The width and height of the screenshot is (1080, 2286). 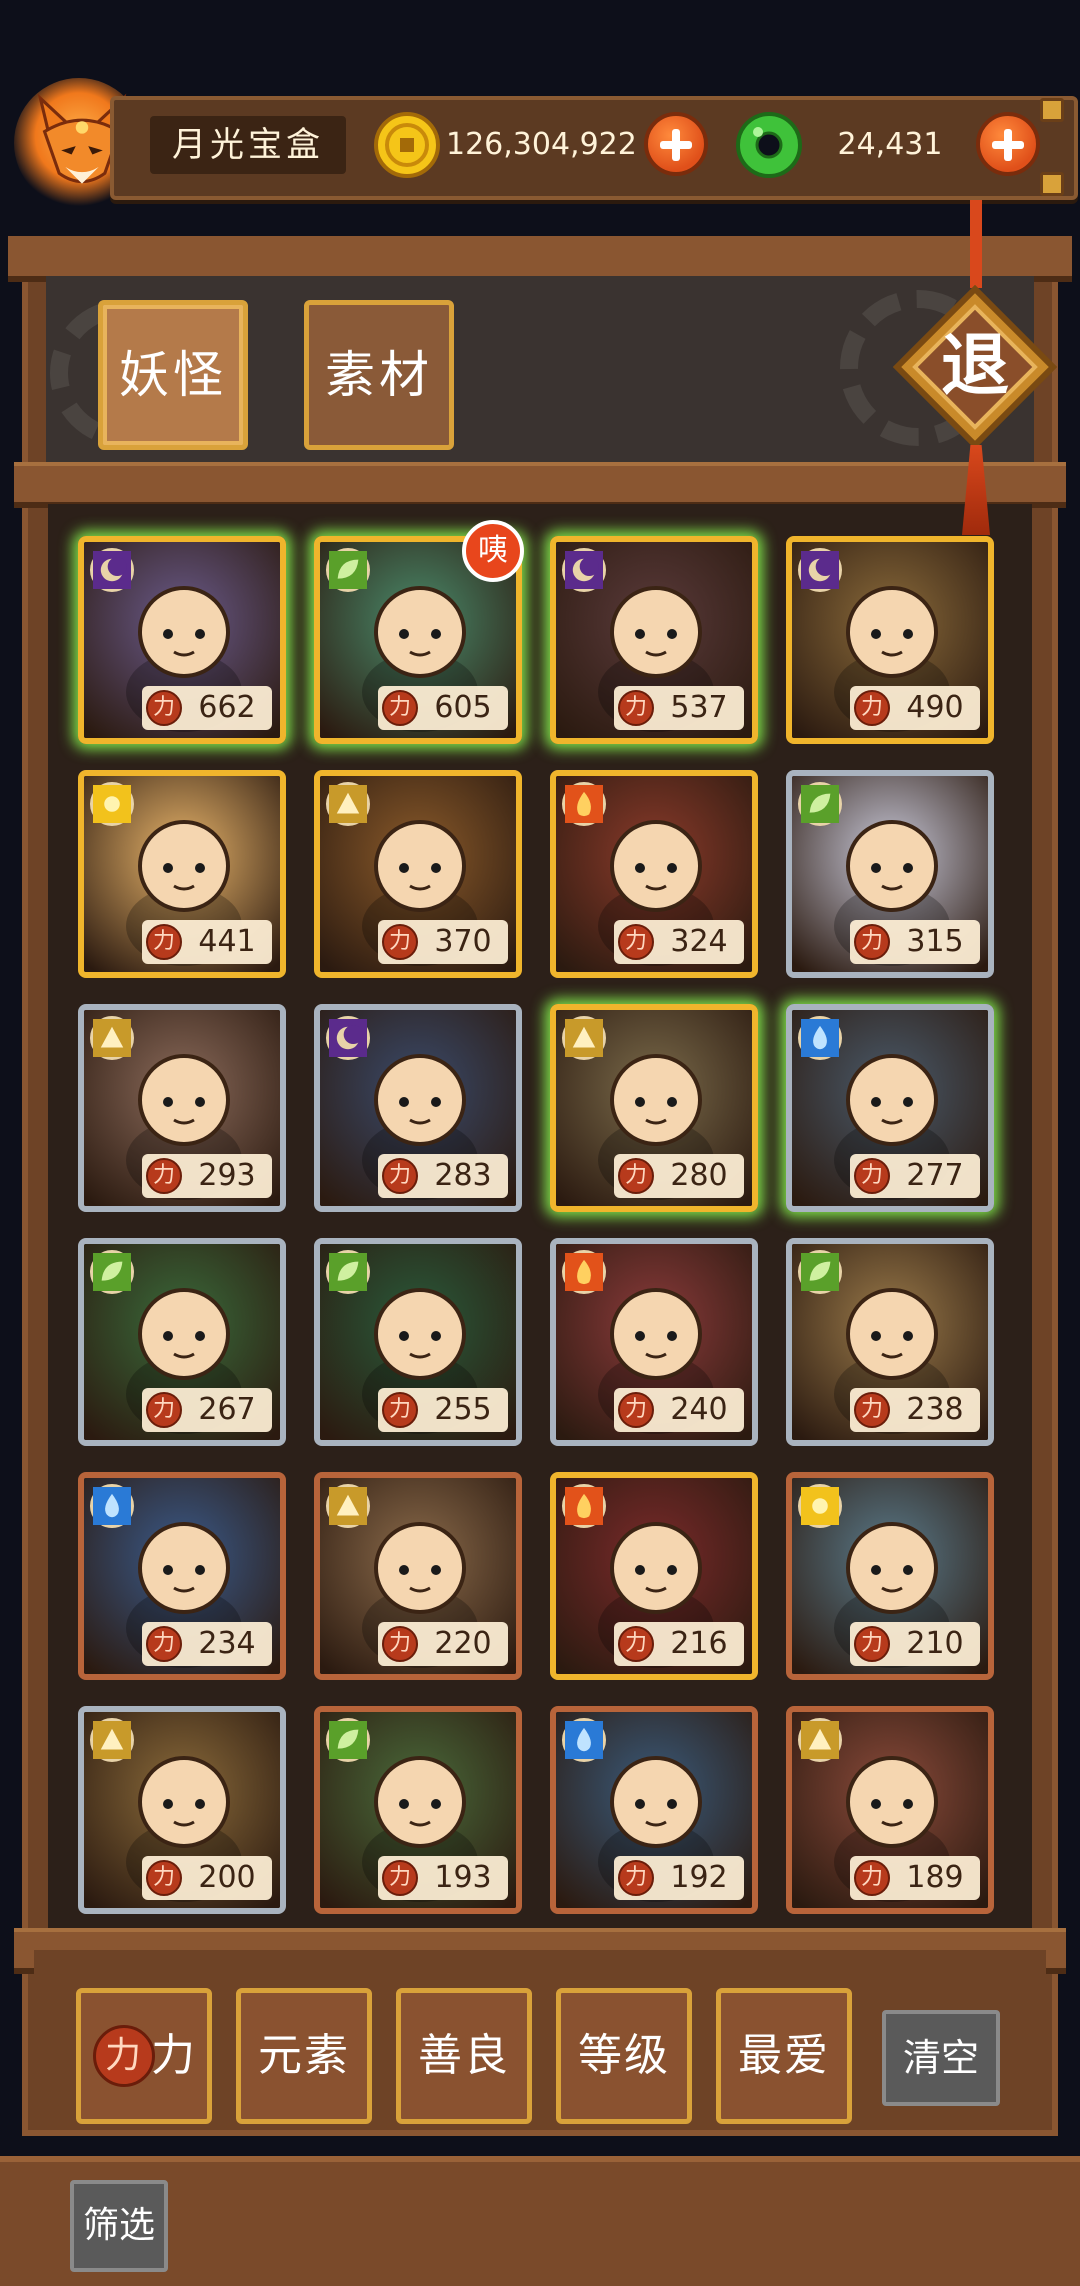 What do you see at coordinates (935, 707) in the screenshot?
I see `power-value: 490` at bounding box center [935, 707].